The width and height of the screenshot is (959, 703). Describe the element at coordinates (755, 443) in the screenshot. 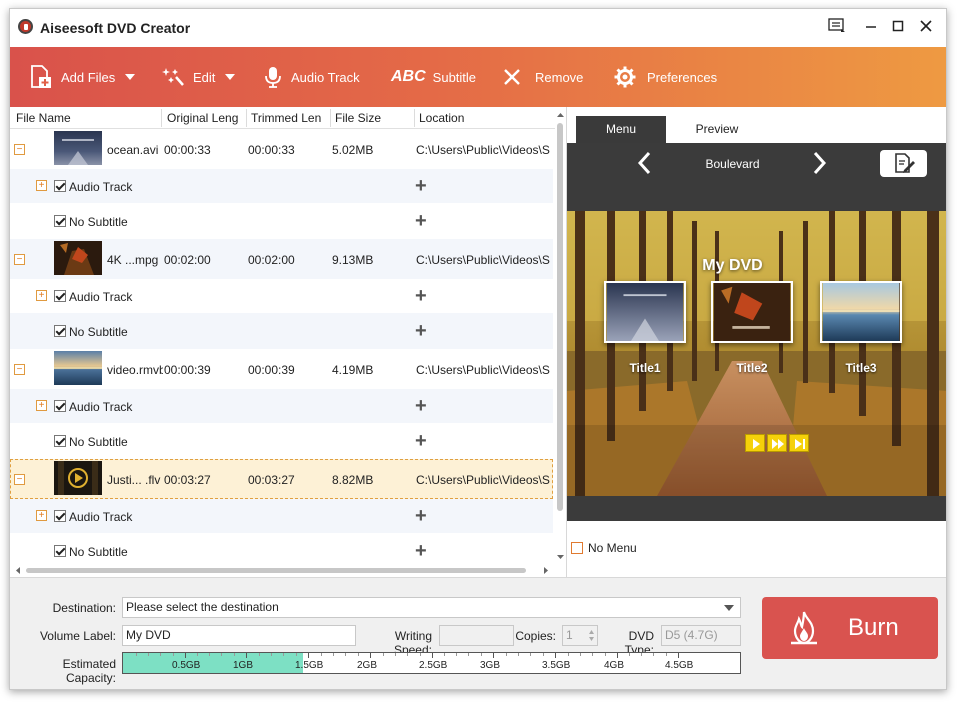

I see `play-all-icon` at that location.